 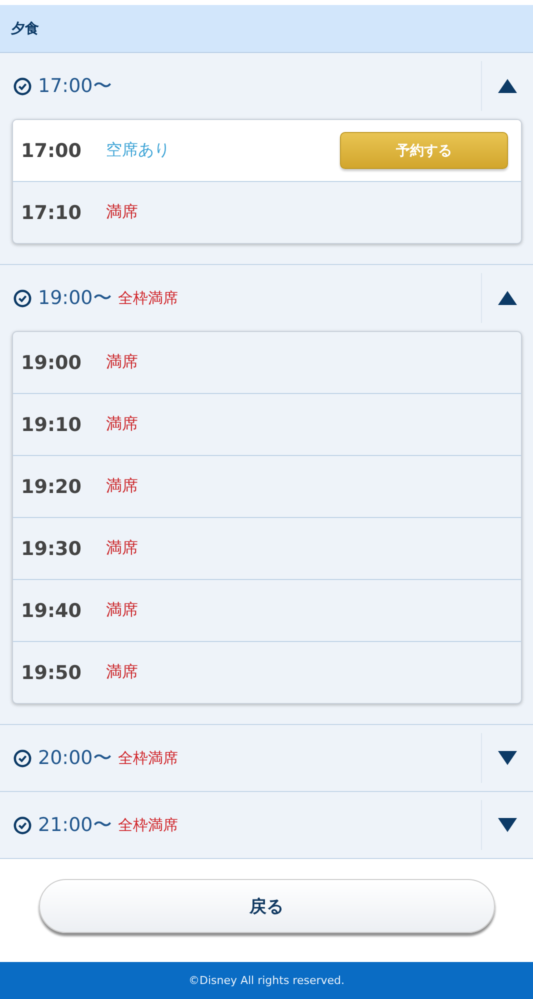 What do you see at coordinates (51, 611) in the screenshot?
I see `slot-time: 19:40` at bounding box center [51, 611].